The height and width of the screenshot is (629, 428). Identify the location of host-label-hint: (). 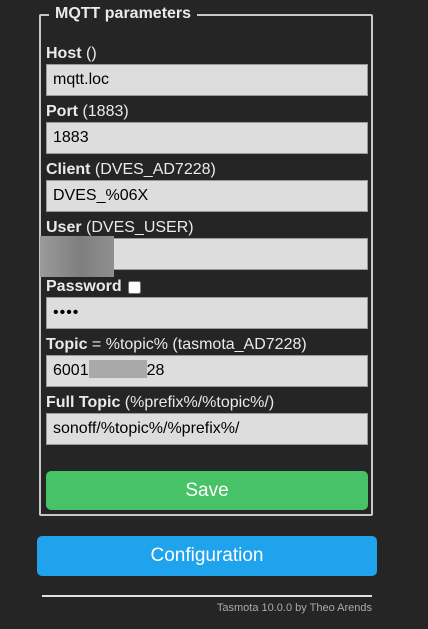
(89, 53).